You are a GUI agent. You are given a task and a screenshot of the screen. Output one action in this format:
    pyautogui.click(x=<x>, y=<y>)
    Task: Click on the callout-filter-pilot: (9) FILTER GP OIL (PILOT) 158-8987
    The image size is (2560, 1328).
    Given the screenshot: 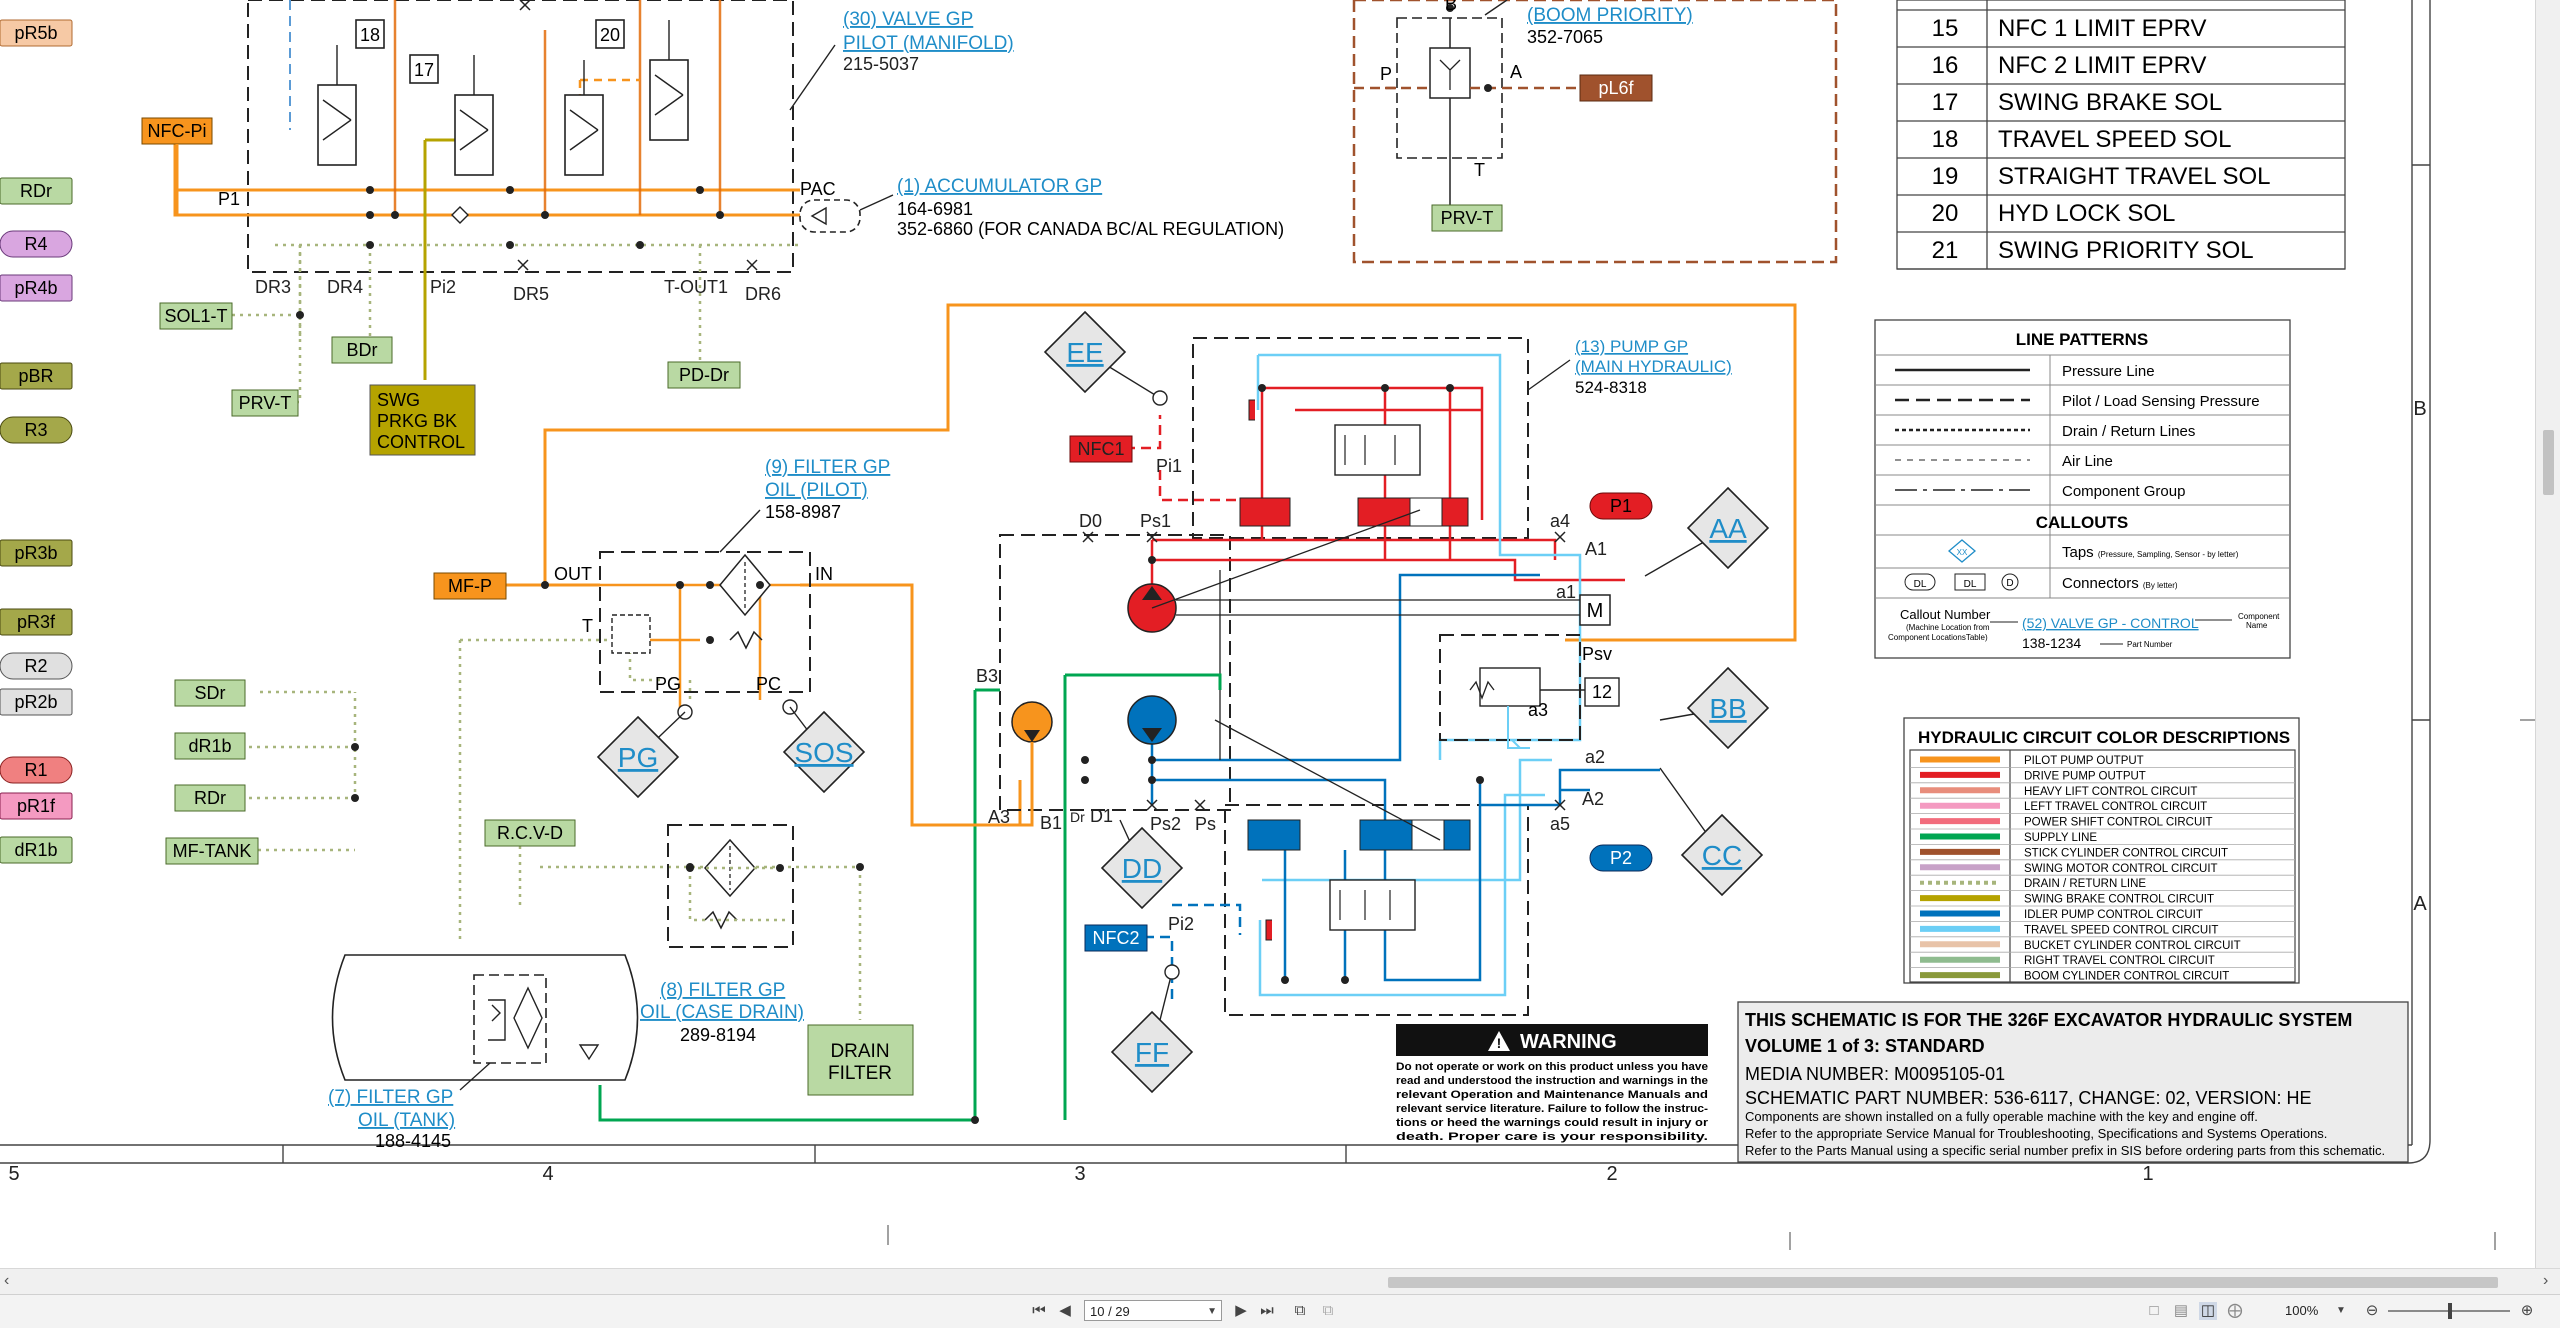 What is the action you would take?
    pyautogui.click(x=804, y=505)
    